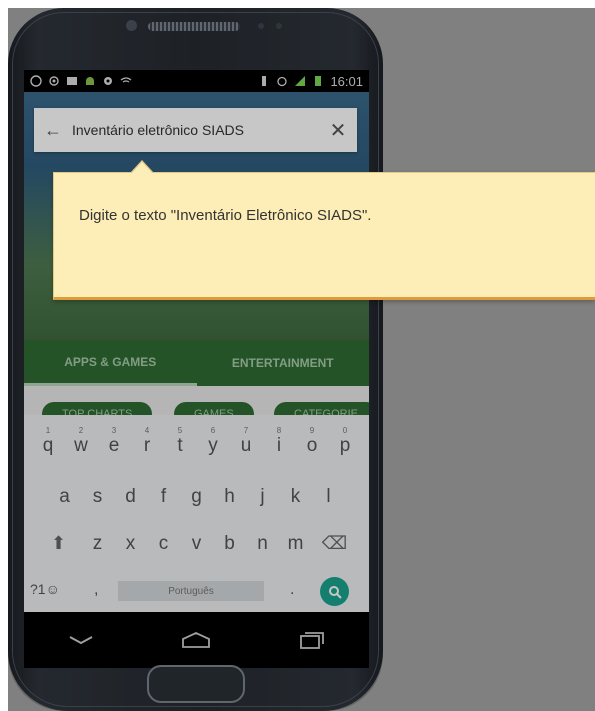 The width and height of the screenshot is (595, 711). I want to click on home-icon, so click(196, 640).